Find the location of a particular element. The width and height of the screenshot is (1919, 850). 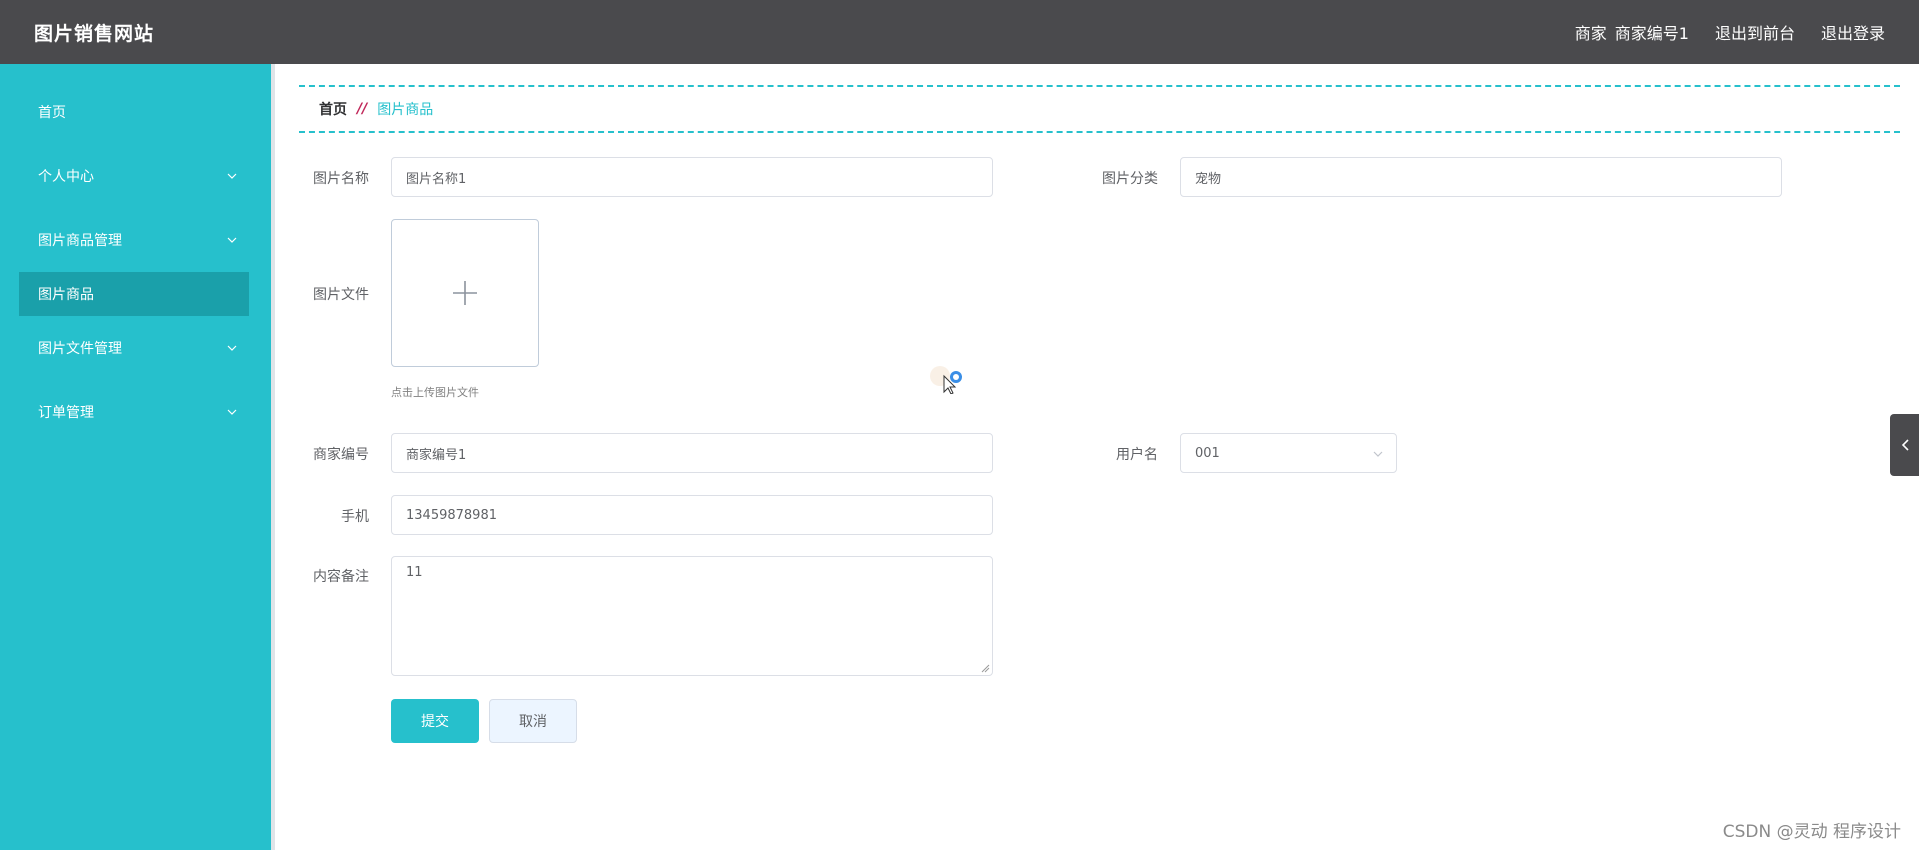

sidebar-item-label: 图片商品 is located at coordinates (66, 295).